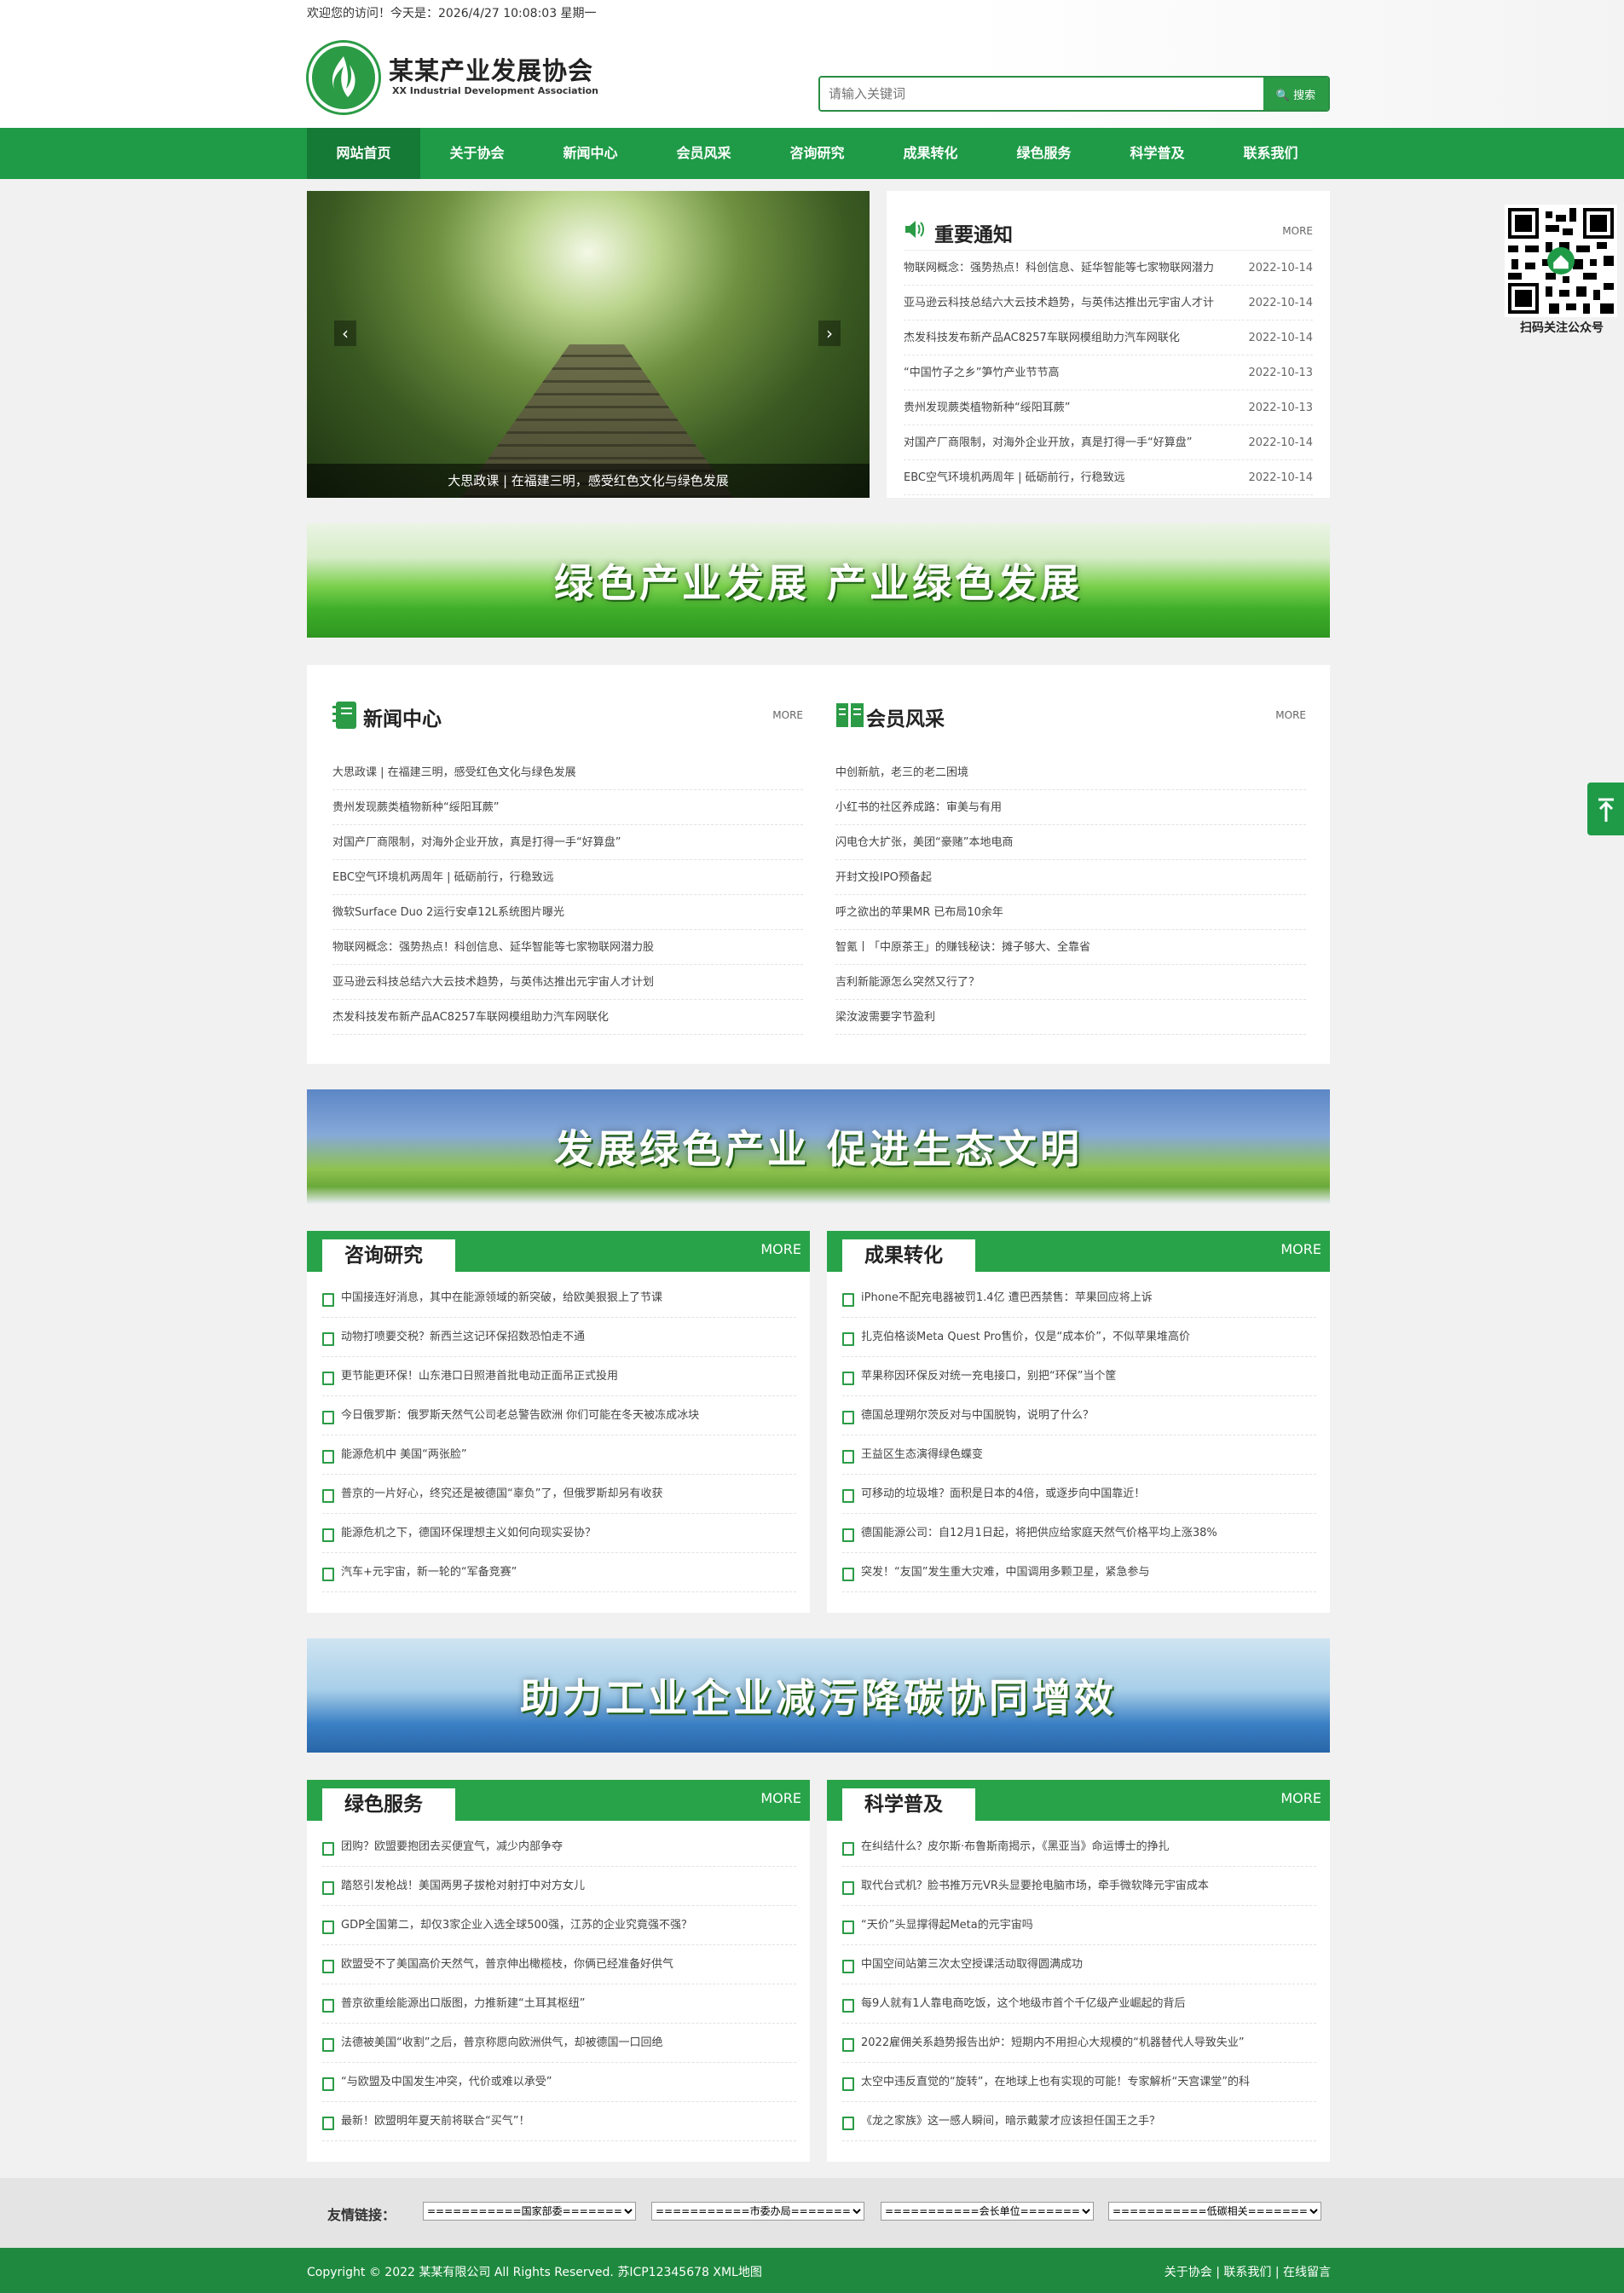 Image resolution: width=1624 pixels, height=2293 pixels. I want to click on search-input, so click(1041, 94).